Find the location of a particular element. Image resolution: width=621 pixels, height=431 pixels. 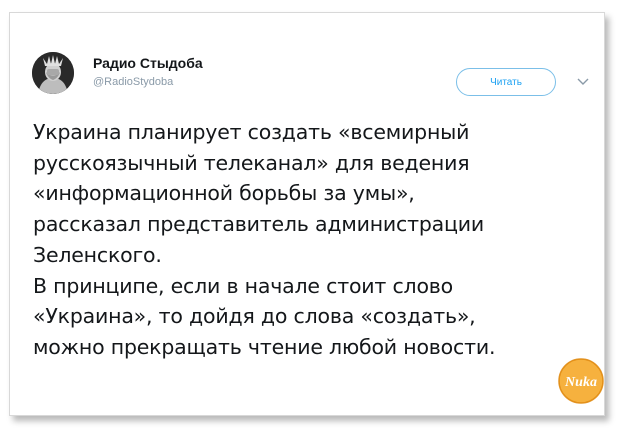

follow-button: Читать is located at coordinates (506, 82).